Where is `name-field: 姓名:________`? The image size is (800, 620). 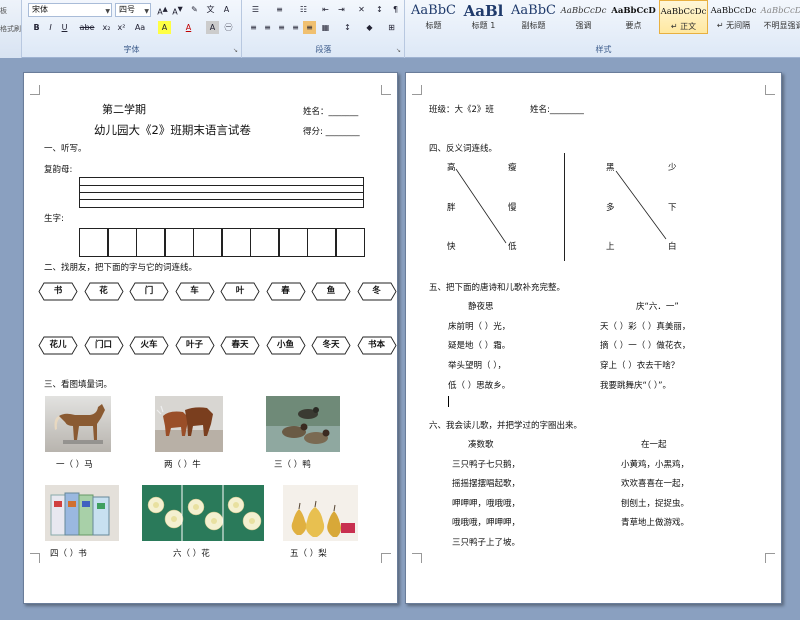 name-field: 姓名:________ is located at coordinates (557, 109).